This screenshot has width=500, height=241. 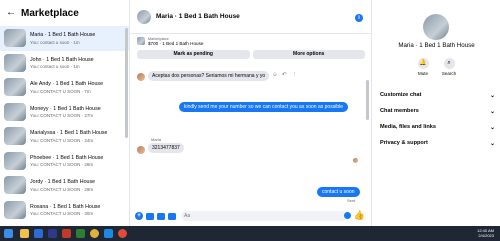 I want to click on mute-label: Mute, so click(x=422, y=73).